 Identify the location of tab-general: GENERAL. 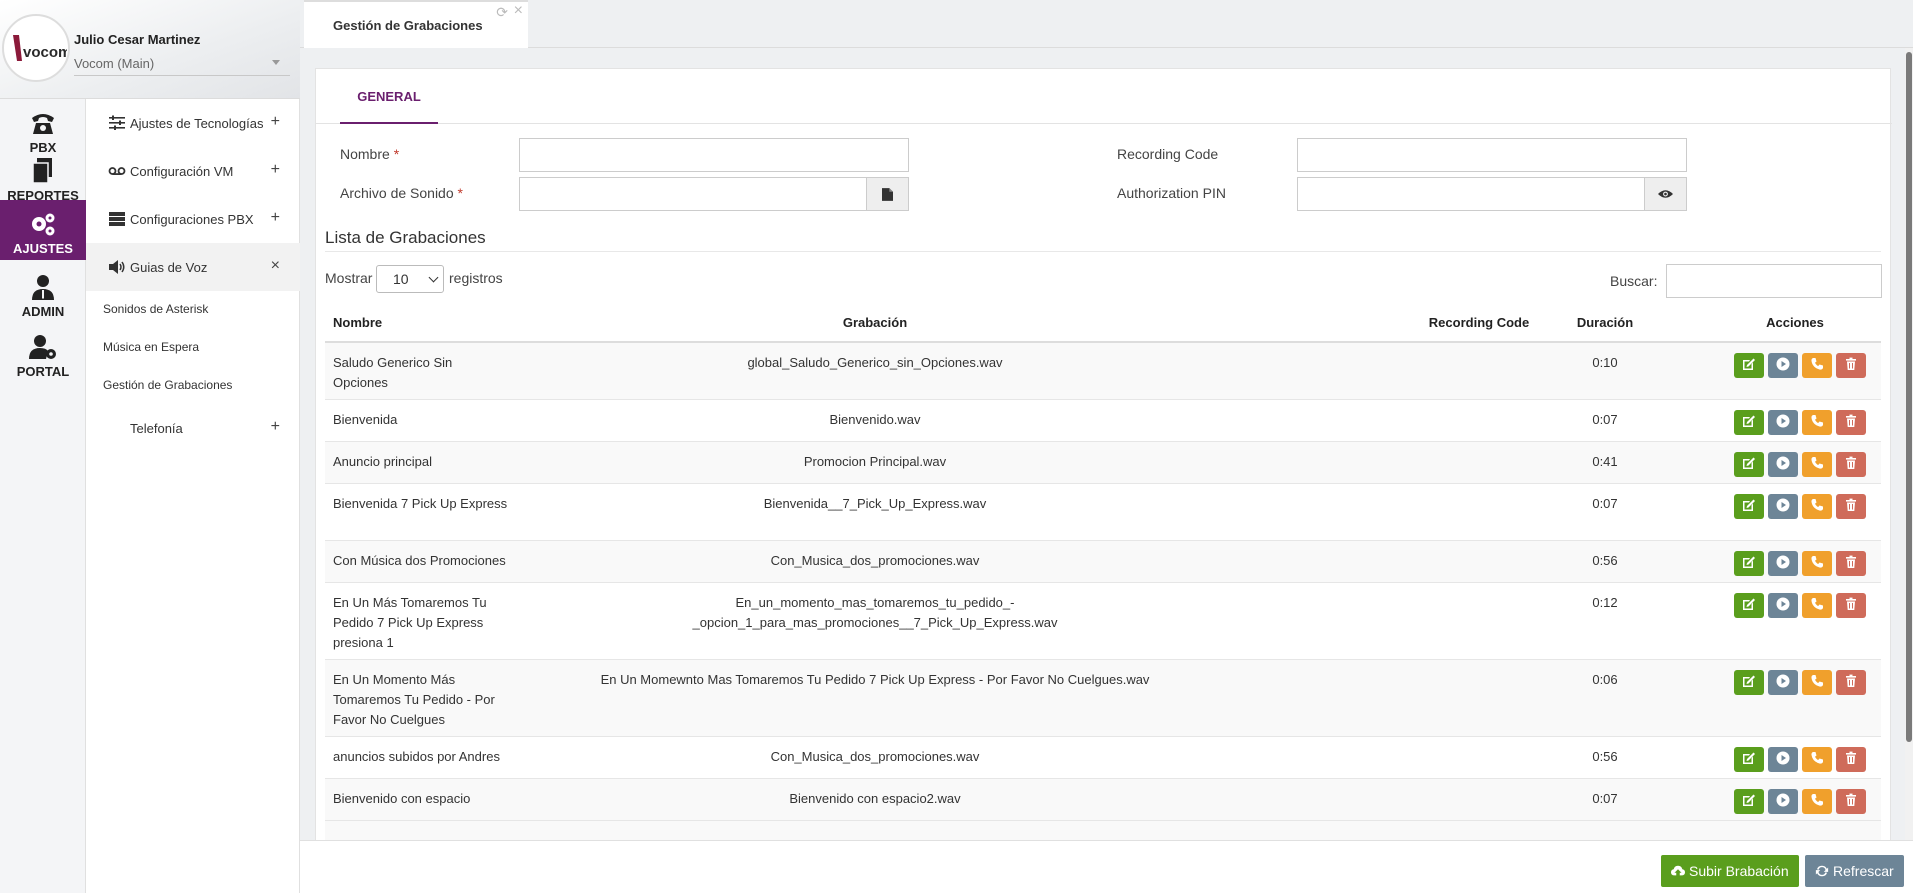
(389, 96).